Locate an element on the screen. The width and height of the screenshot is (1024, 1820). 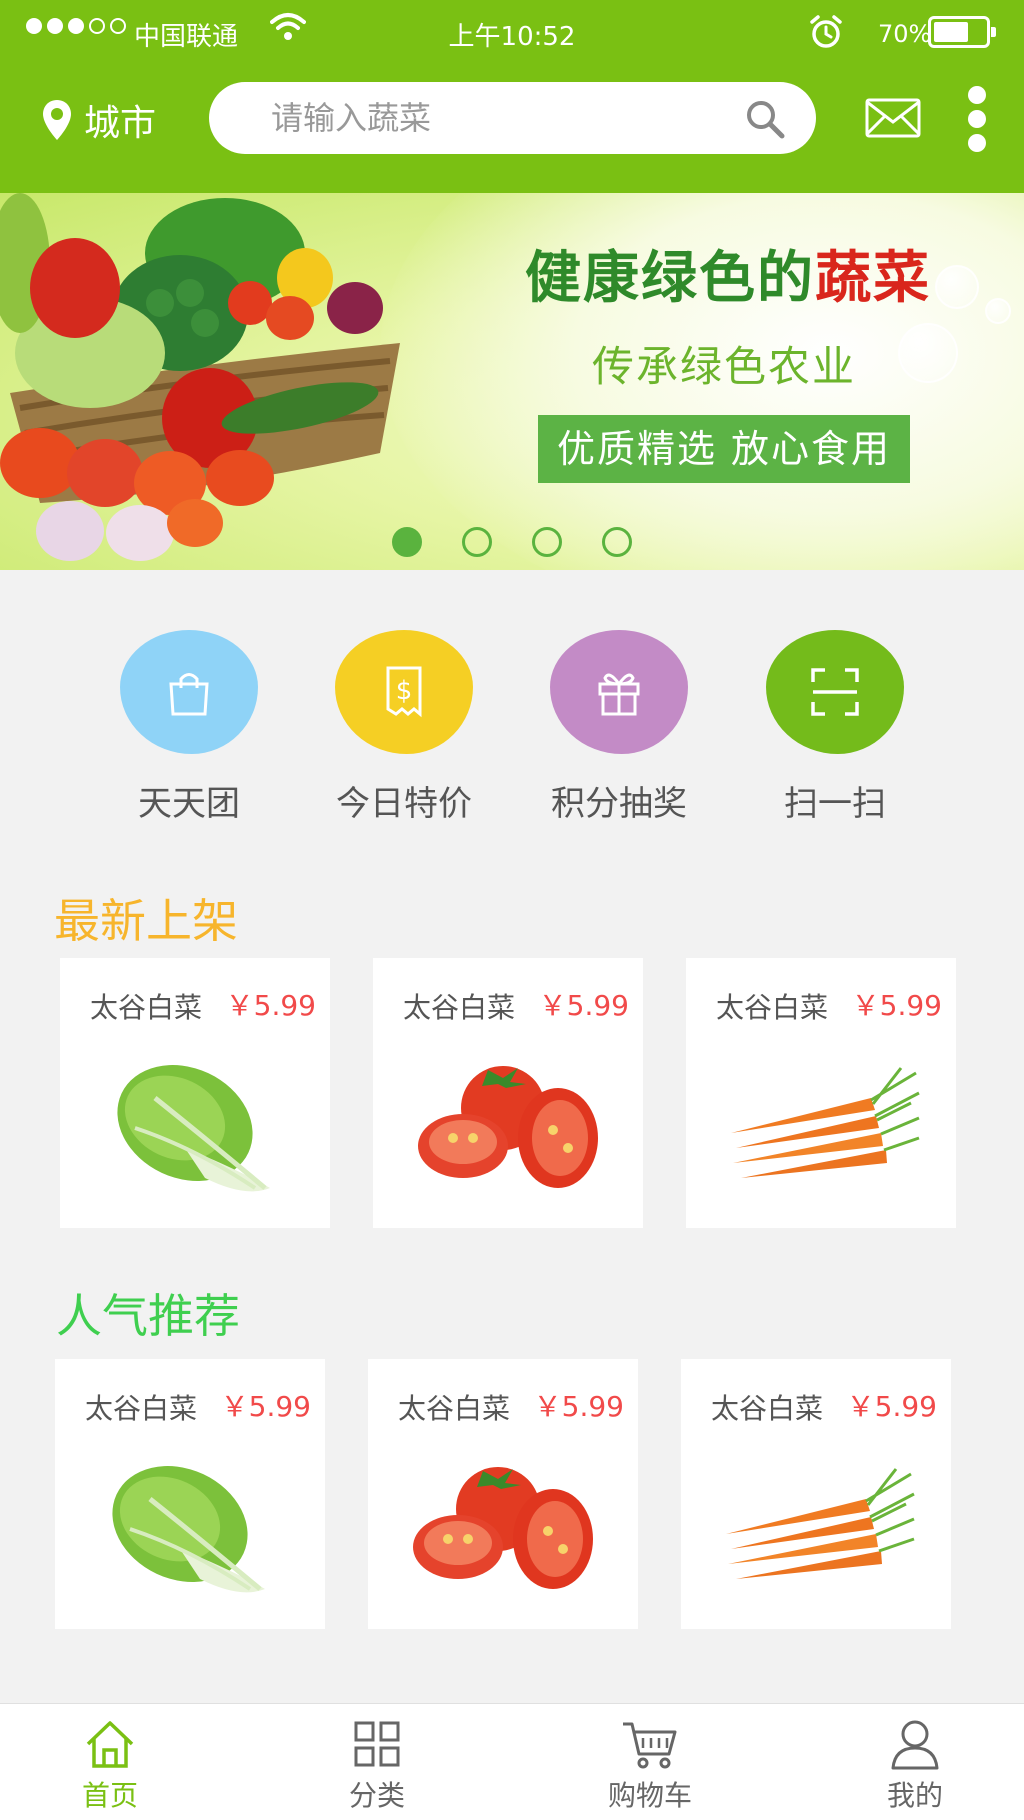
quick-item-scan: 扫一扫 is located at coordinates (835, 727).